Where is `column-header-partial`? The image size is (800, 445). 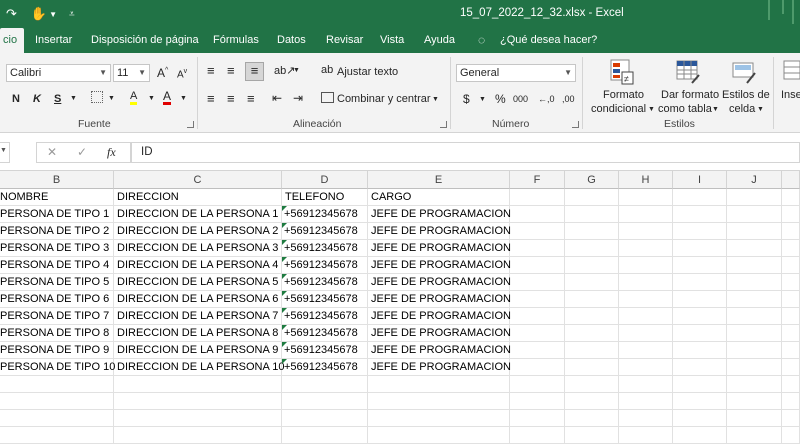
column-header-partial is located at coordinates (791, 180).